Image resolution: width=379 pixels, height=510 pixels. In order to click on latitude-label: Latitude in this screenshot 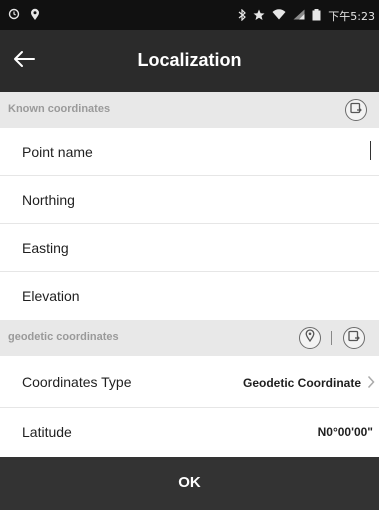, I will do `click(47, 432)`.